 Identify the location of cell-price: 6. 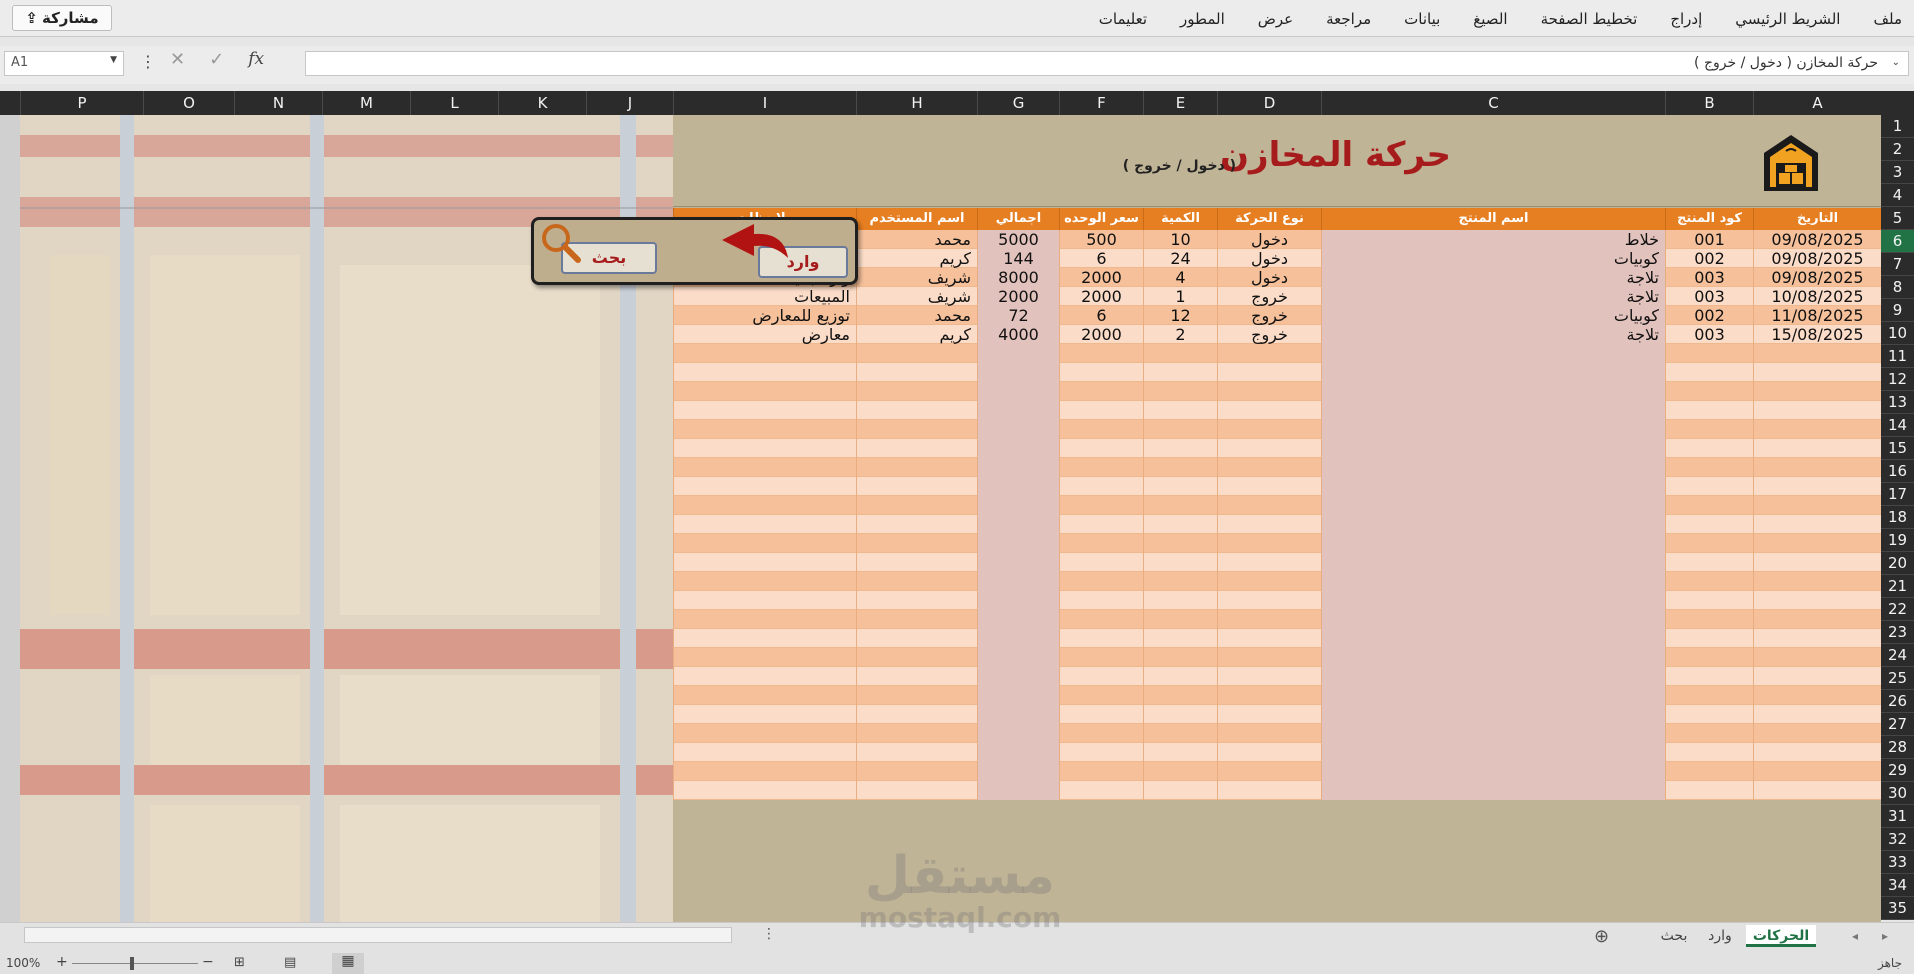
(1101, 258).